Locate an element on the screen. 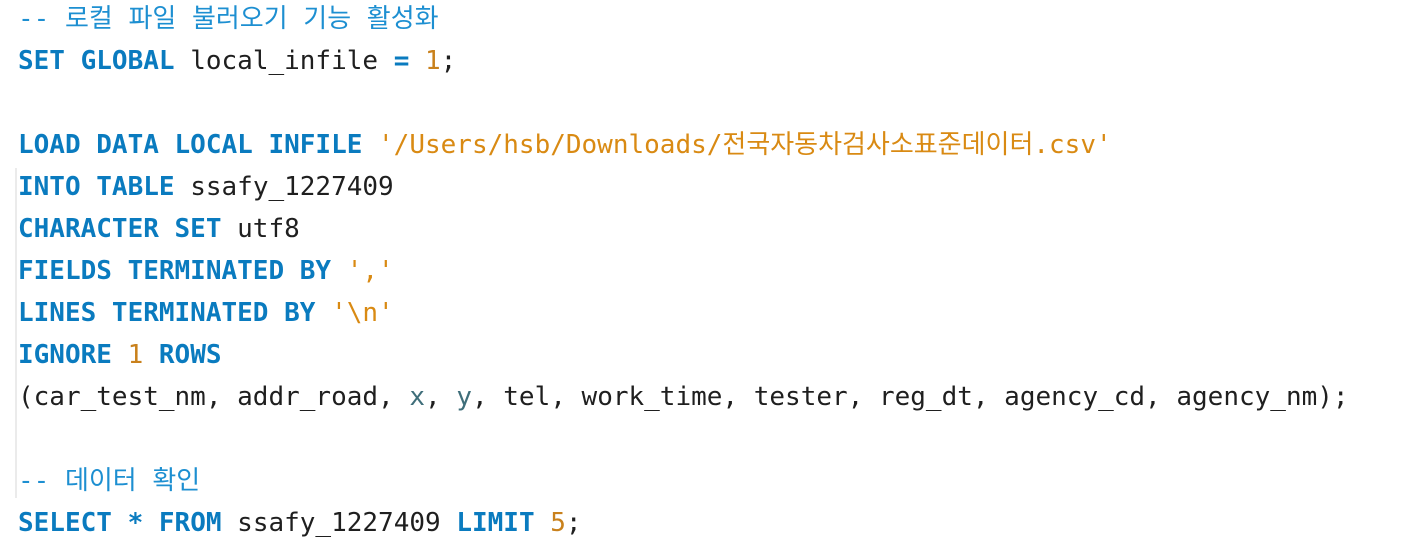 The height and width of the screenshot is (550, 1404). code-line: LINES TERMINATED BY '\n' is located at coordinates (206, 313).